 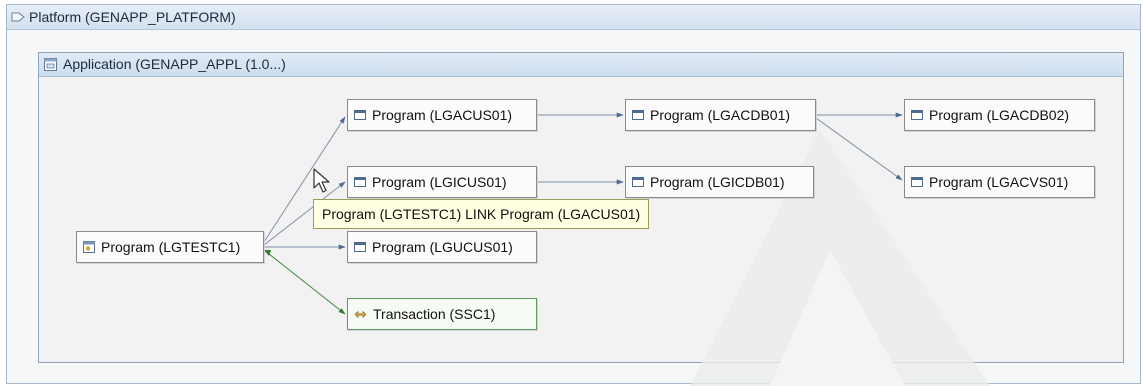 I want to click on node-program-lgacdb01: Program (LGACDB01), so click(x=720, y=115).